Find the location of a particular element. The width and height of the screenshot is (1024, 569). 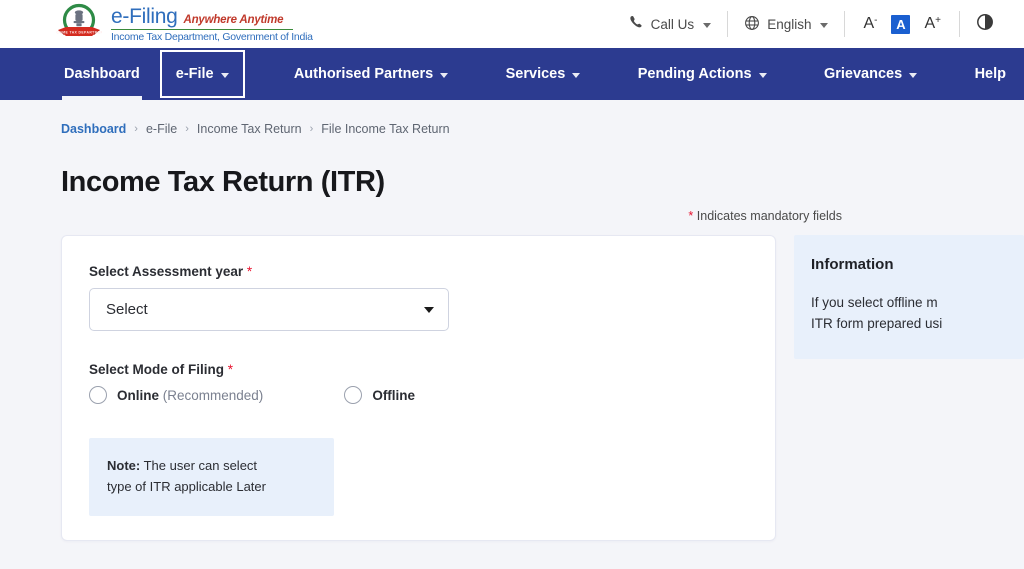

nav-item-grievances: Grievances is located at coordinates (870, 74).